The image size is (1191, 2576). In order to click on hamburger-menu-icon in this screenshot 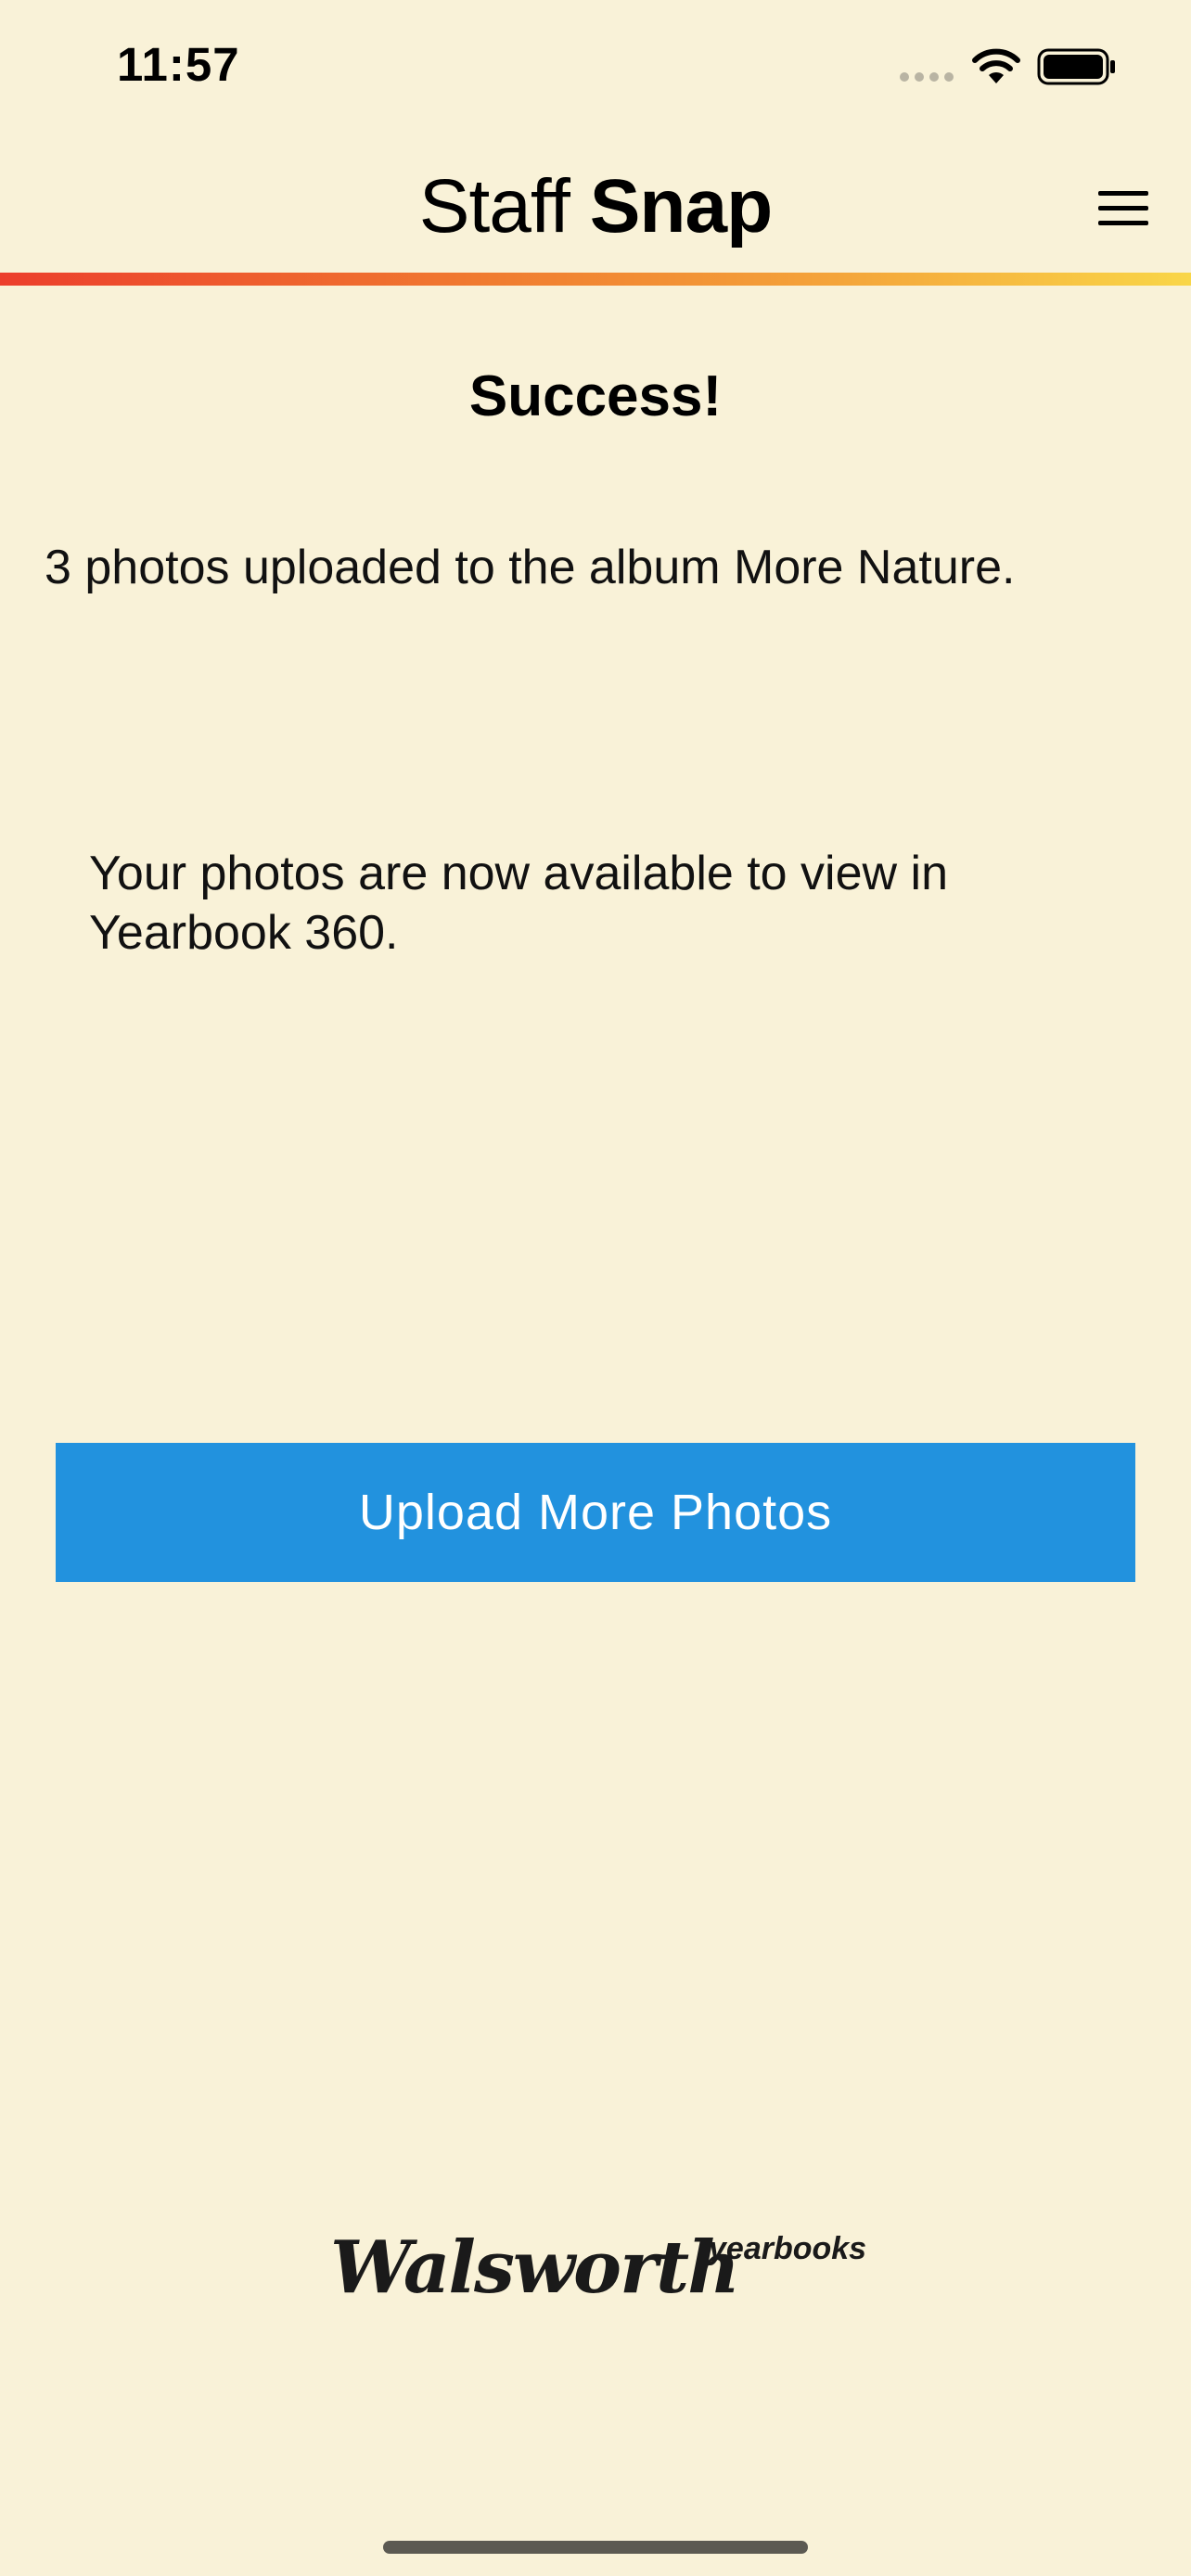, I will do `click(1124, 208)`.